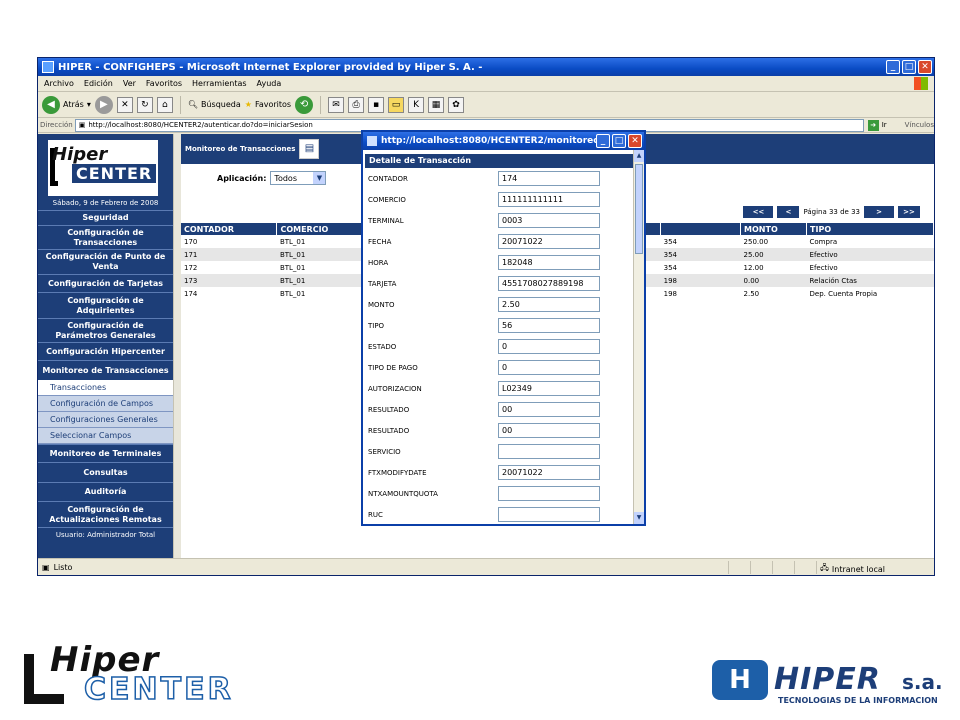 The height and width of the screenshot is (720, 960). Describe the element at coordinates (105, 261) in the screenshot. I see `sidebar-item-config-punto-venta: Configuración de Punto de Venta` at that location.